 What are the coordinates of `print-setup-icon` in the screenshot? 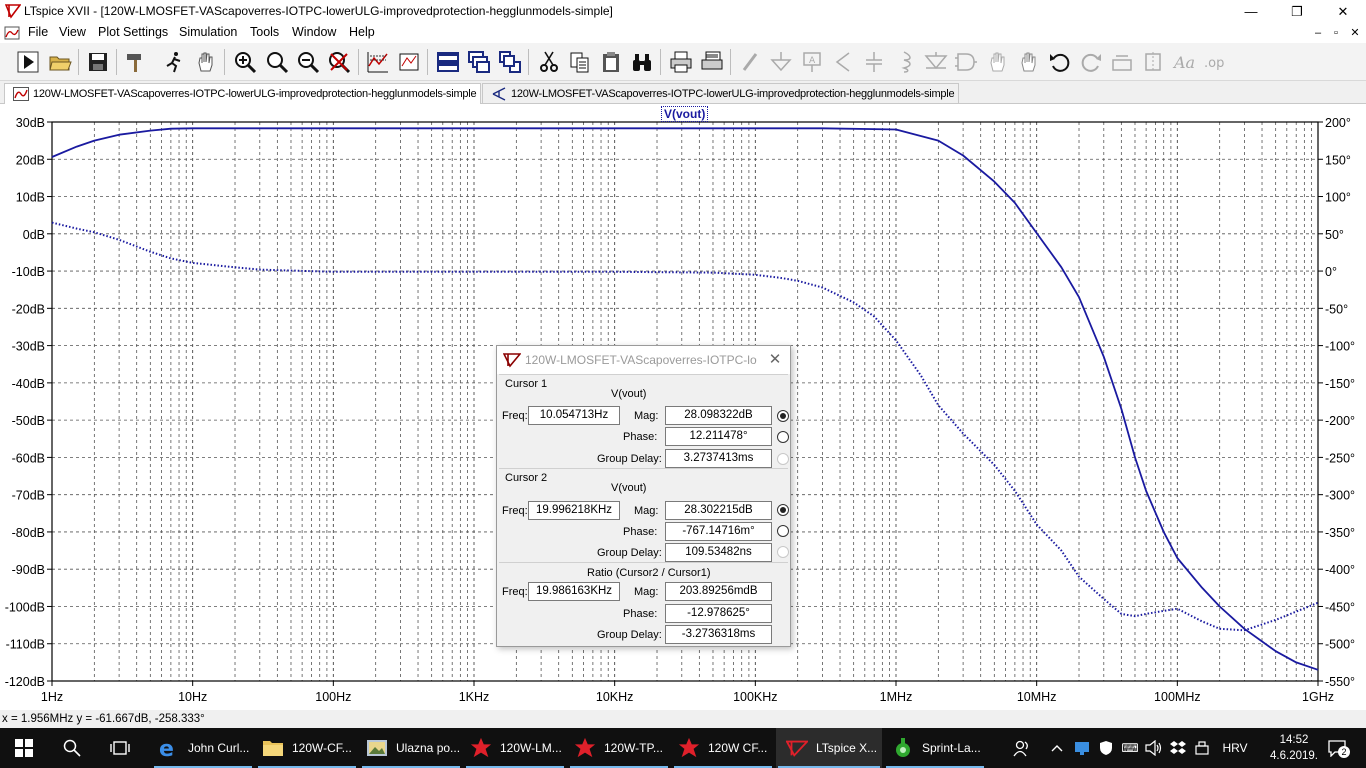 It's located at (712, 60).